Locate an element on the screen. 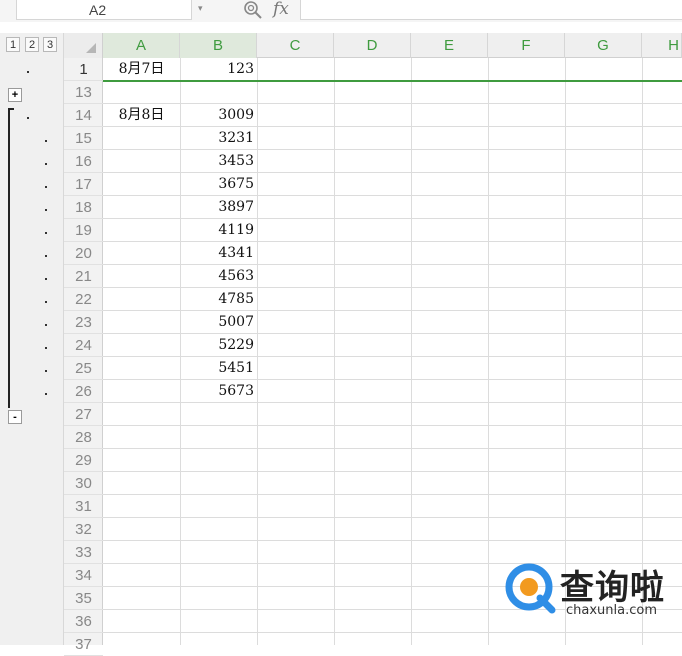  cell-b: 3009 is located at coordinates (218, 115).